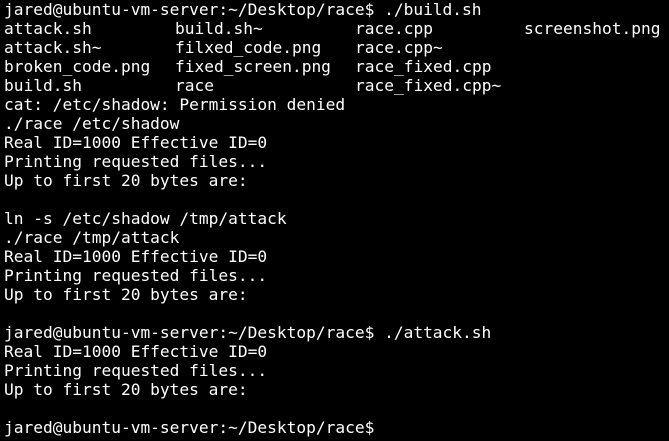  I want to click on output-line: ln -s /etc/shadow /tmp/attack, so click(145, 218).